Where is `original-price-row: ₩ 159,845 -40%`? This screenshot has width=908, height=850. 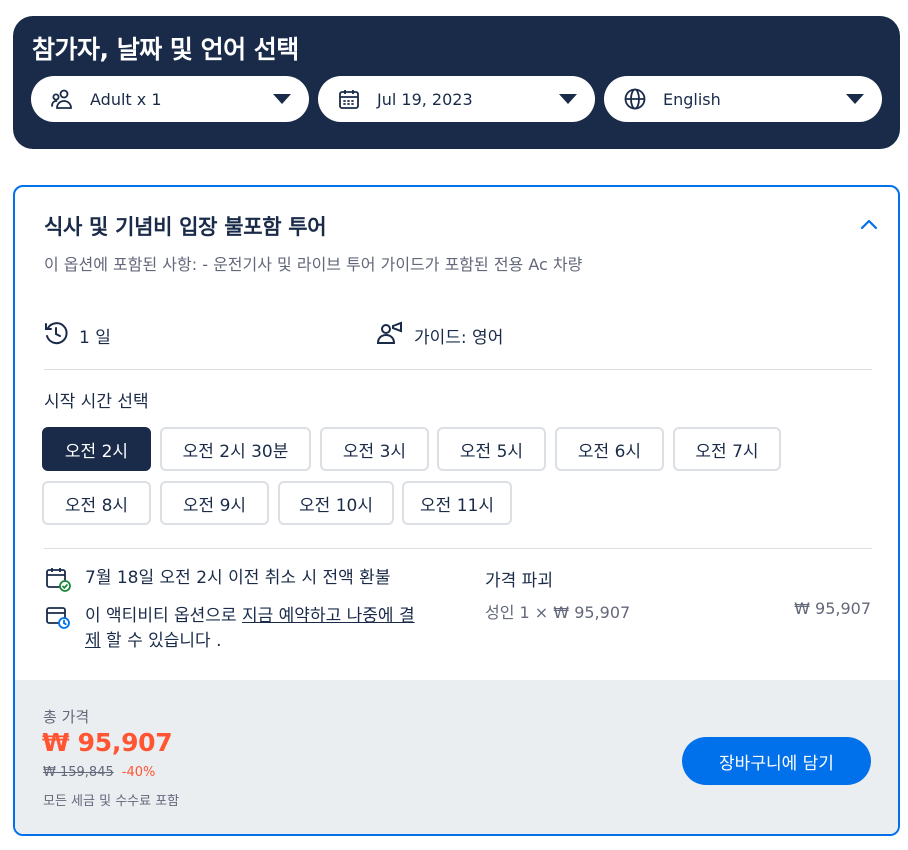 original-price-row: ₩ 159,845 -40% is located at coordinates (99, 772).